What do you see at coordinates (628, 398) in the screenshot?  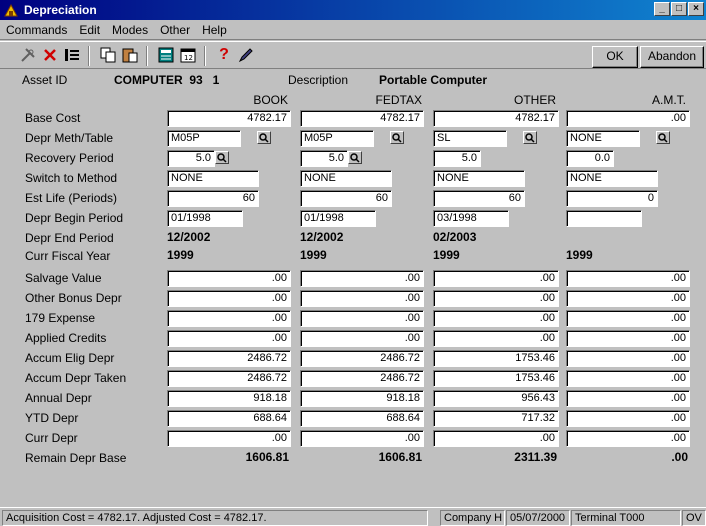 I see `annual-depr-amt: .00` at bounding box center [628, 398].